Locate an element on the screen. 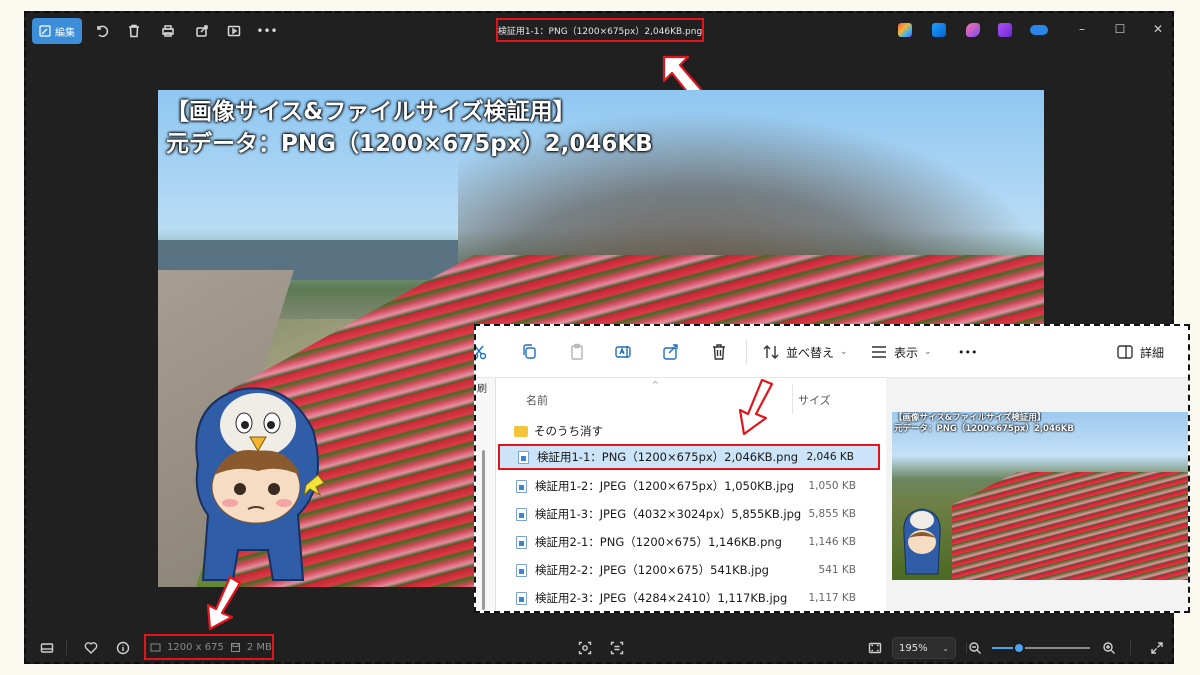 Image resolution: width=1200 pixels, height=675 pixels. details-pane-button: 詳細 is located at coordinates (1140, 352).